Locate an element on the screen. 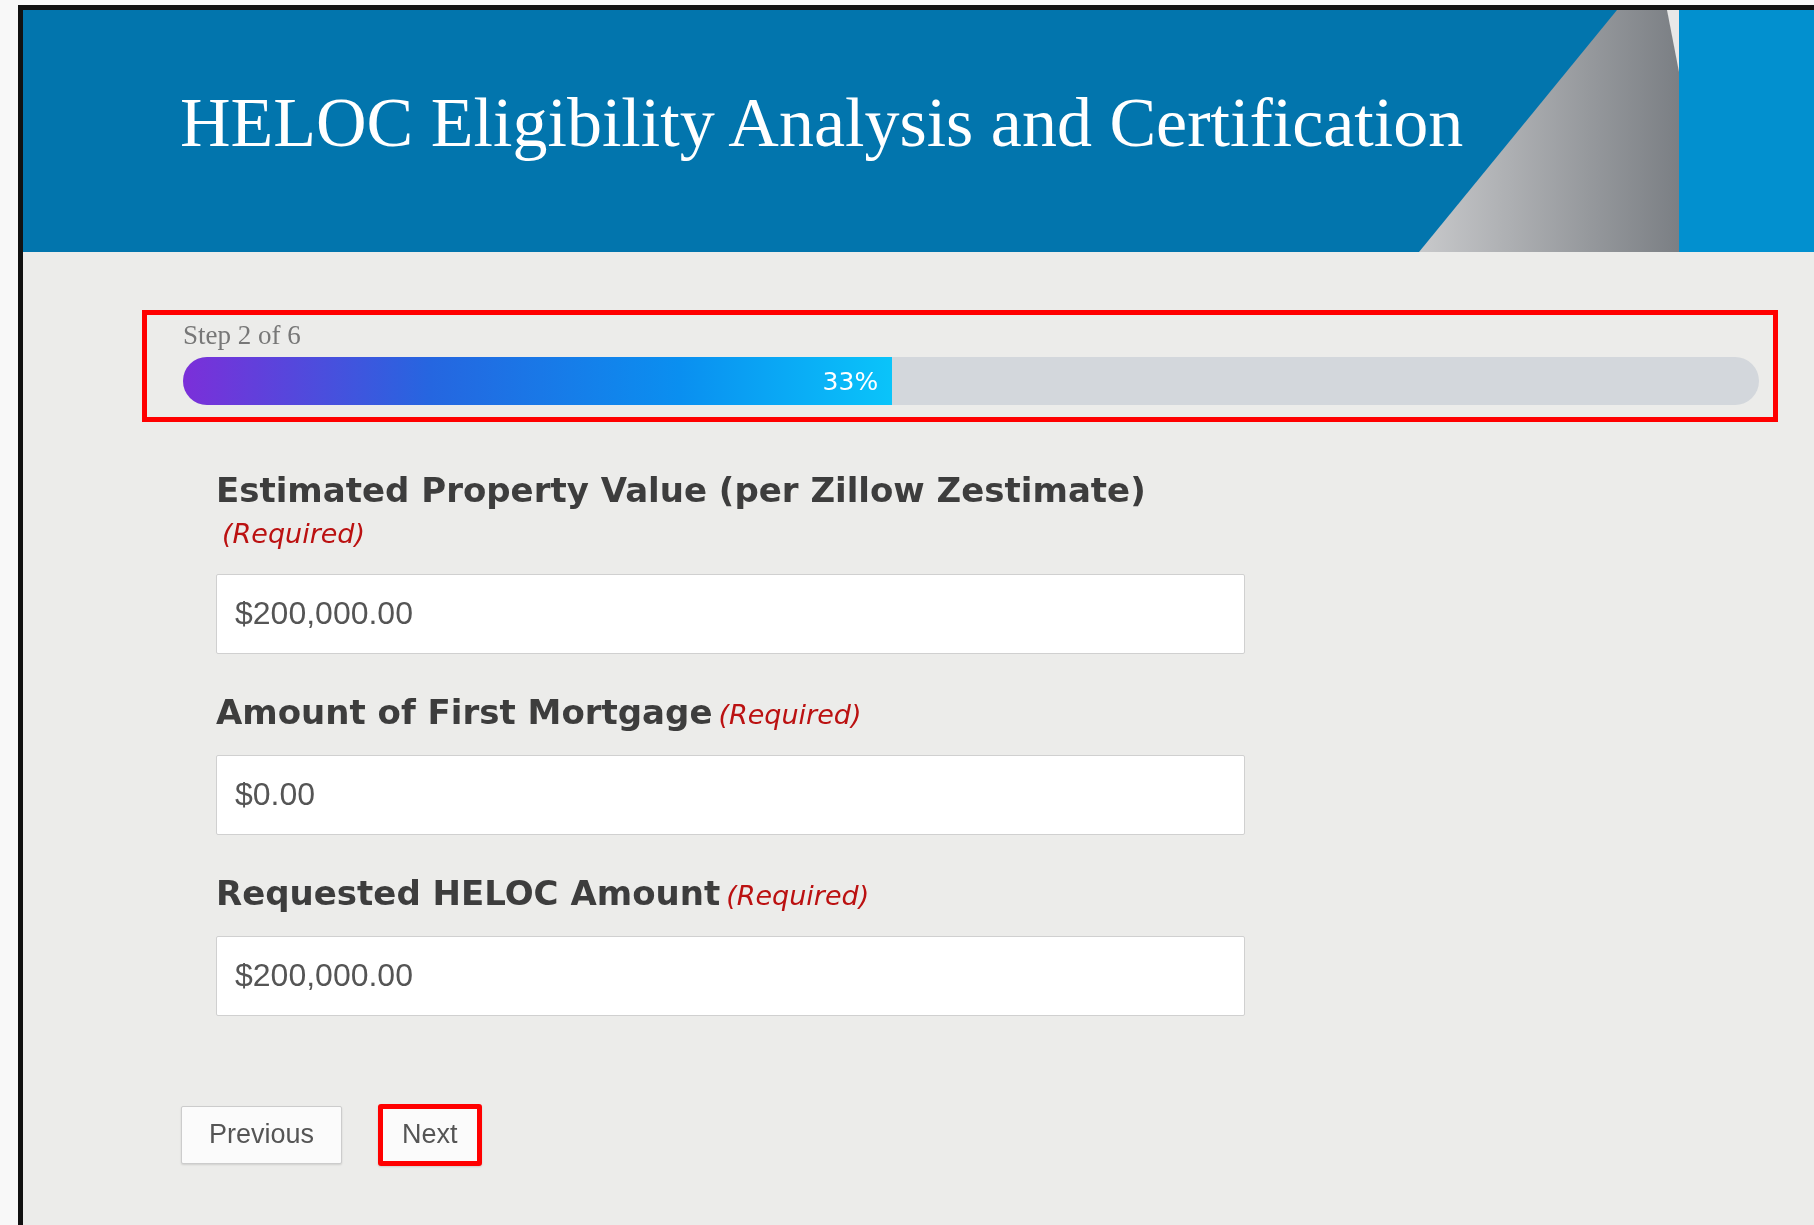  input-field: $0.00 is located at coordinates (730, 794).